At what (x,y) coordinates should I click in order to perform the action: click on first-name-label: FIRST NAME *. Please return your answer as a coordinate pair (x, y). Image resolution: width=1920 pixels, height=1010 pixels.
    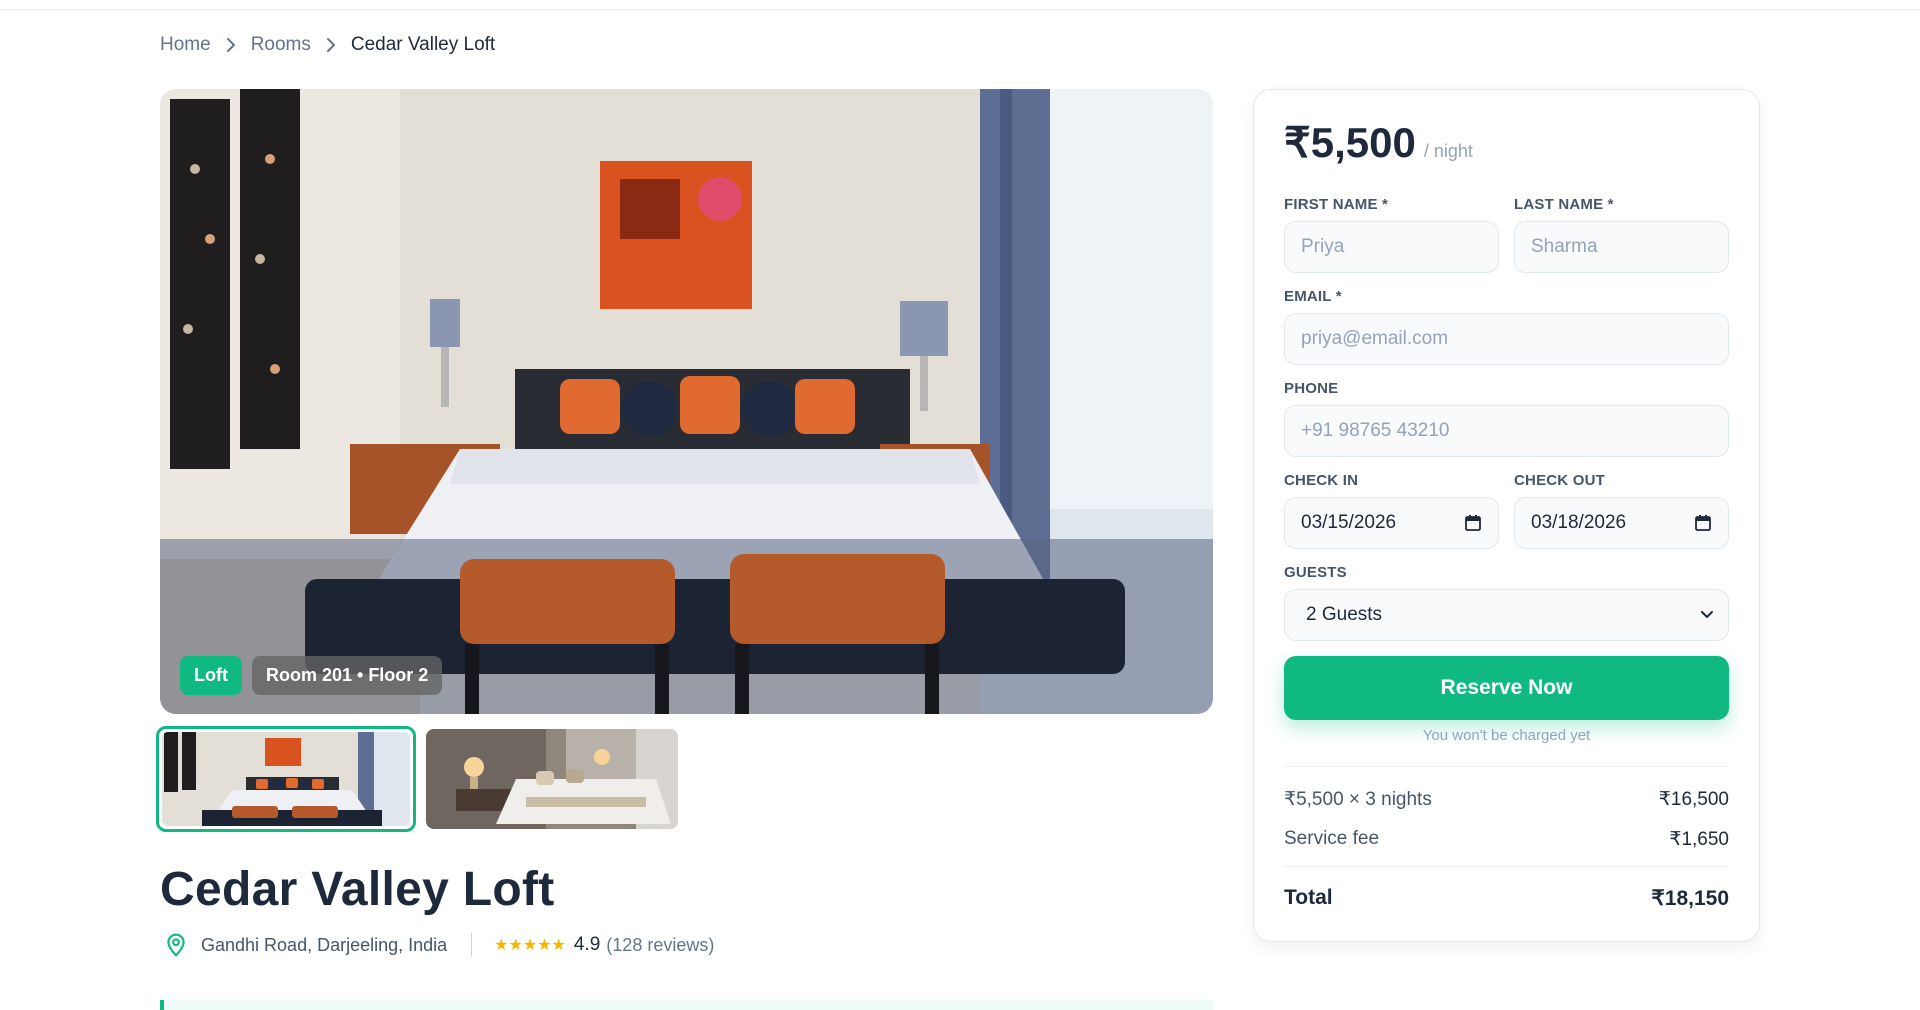
    Looking at the image, I should click on (1336, 204).